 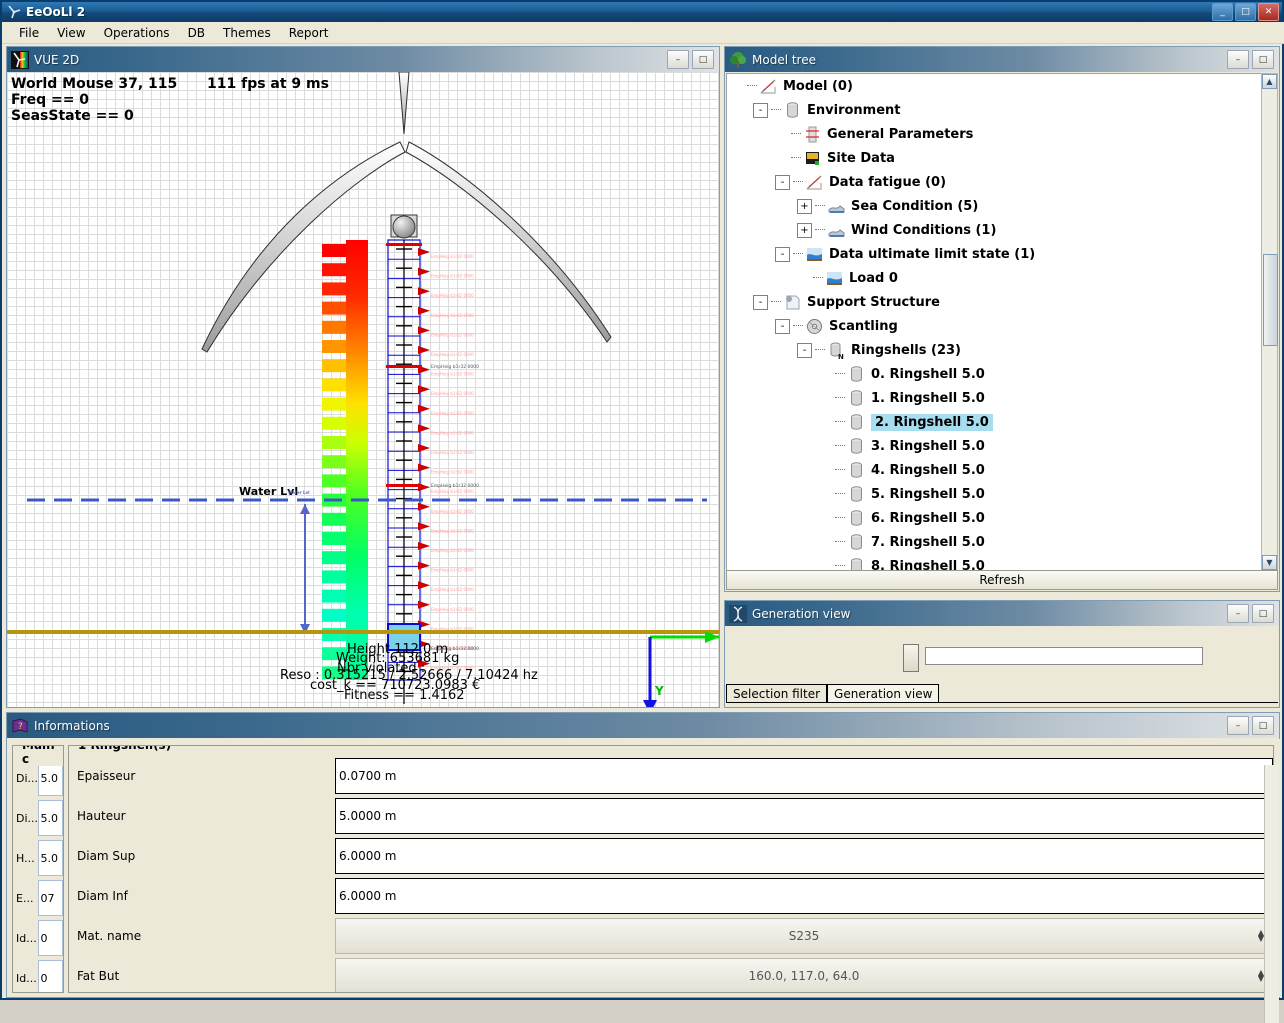 I want to click on stat-fitness: Fitness == 1.4162, so click(x=404, y=695).